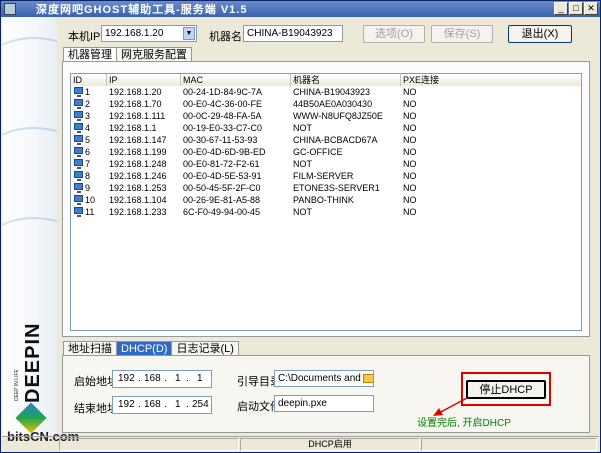  I want to click on table-cell: 00-E0-81-72-F2-61, so click(221, 164).